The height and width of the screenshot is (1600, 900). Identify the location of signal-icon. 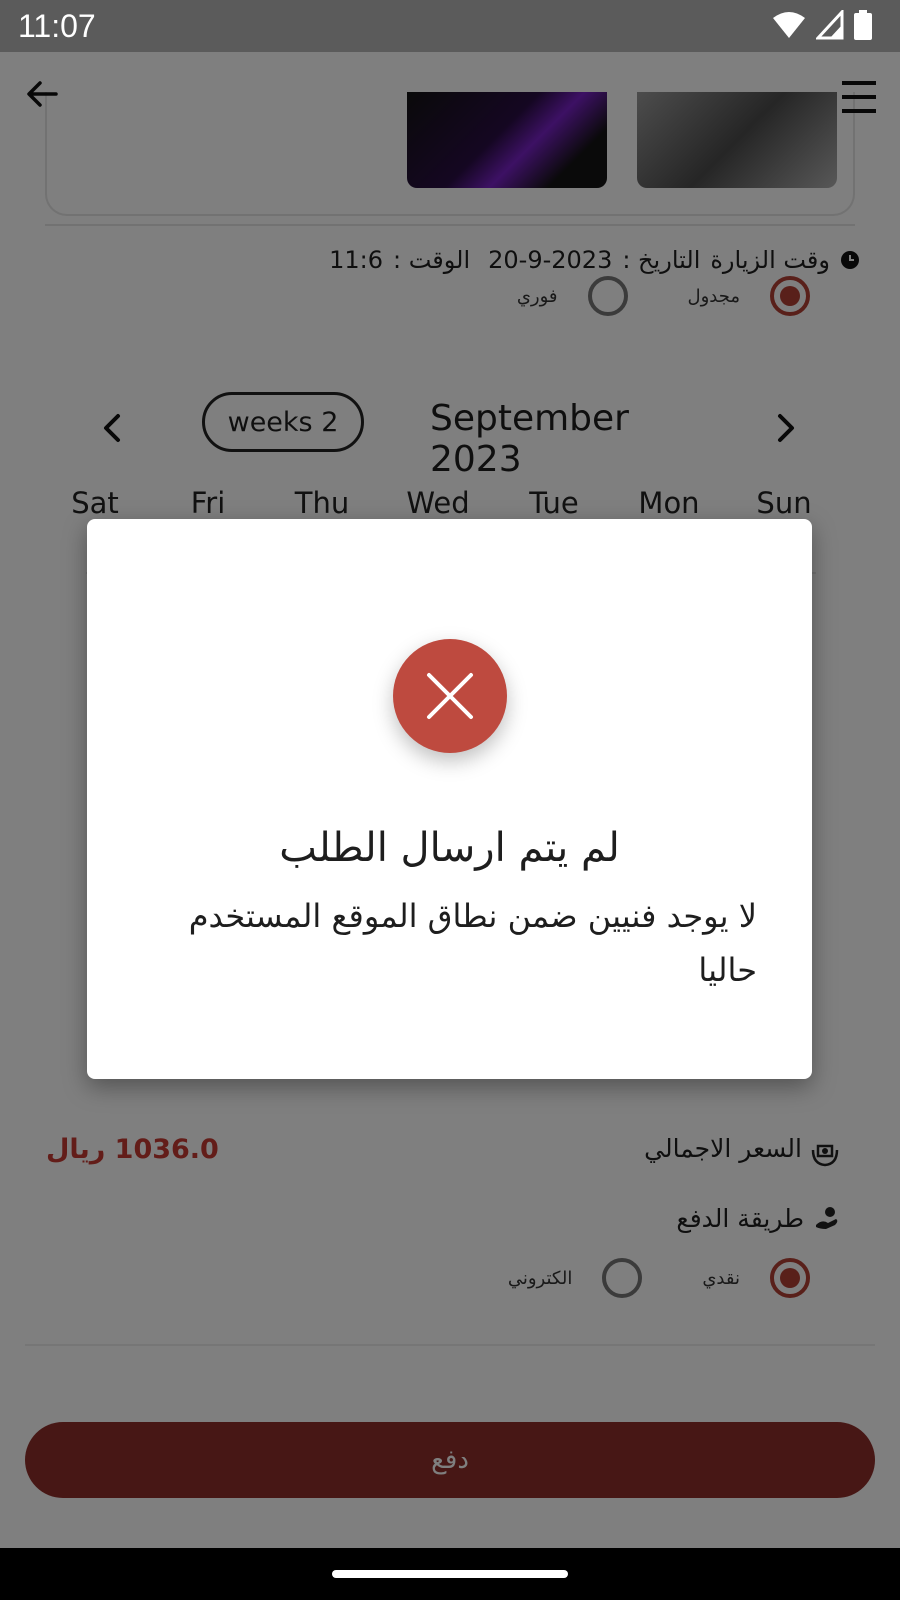
(830, 25).